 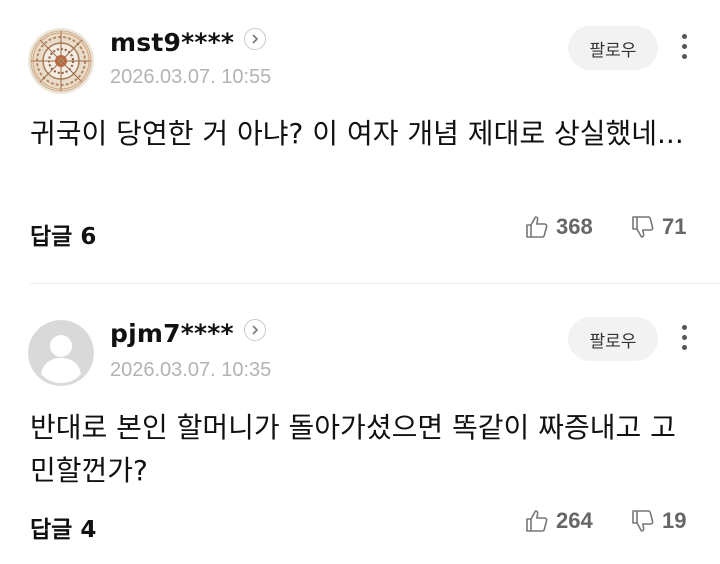 I want to click on comment-date: 2026.03.07. 10:55, so click(x=191, y=77).